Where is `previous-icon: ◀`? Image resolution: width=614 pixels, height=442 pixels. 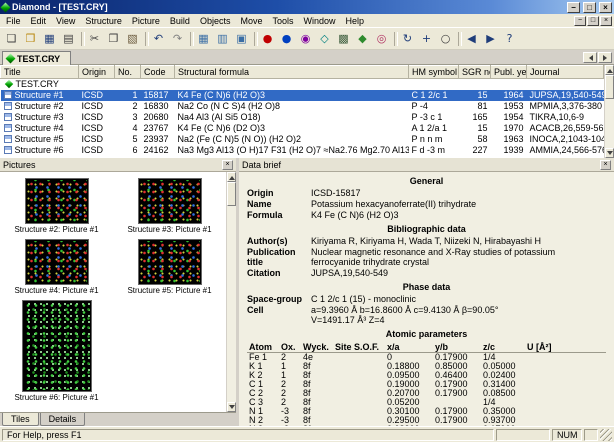
previous-icon: ◀ is located at coordinates (471, 39).